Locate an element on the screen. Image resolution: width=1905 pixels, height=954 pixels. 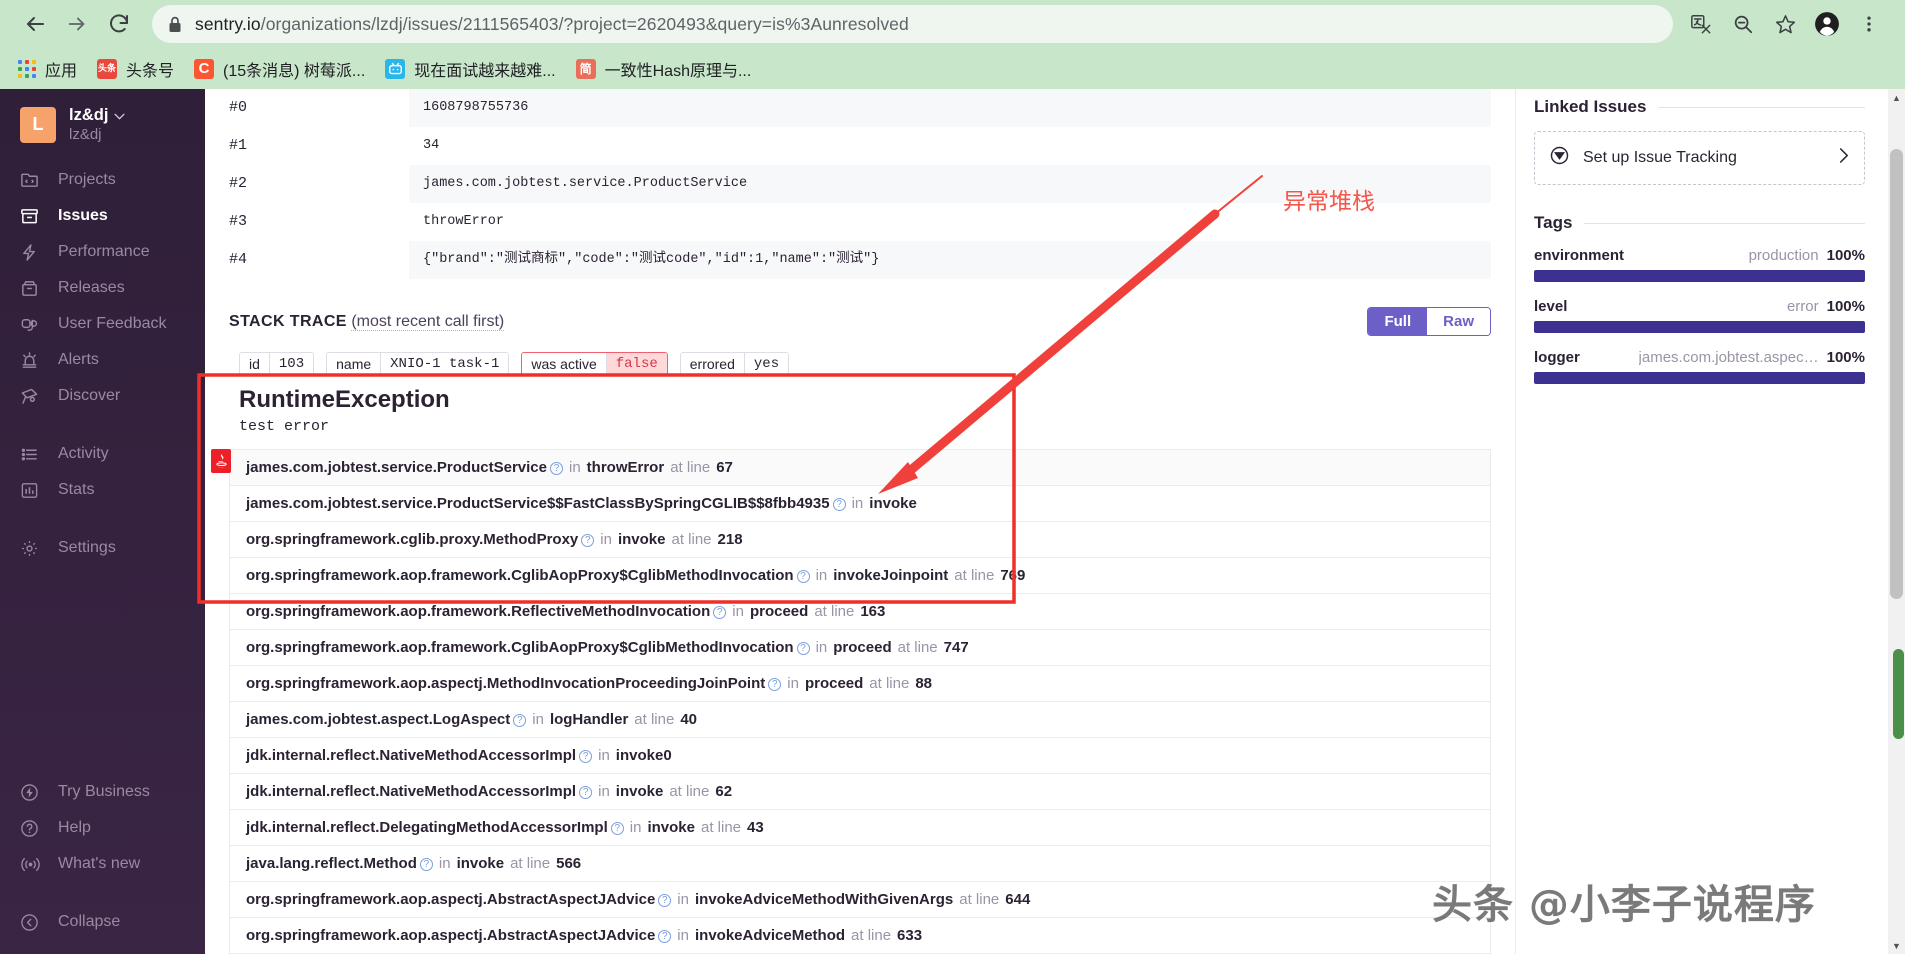
param-key: #1 is located at coordinates (238, 145).